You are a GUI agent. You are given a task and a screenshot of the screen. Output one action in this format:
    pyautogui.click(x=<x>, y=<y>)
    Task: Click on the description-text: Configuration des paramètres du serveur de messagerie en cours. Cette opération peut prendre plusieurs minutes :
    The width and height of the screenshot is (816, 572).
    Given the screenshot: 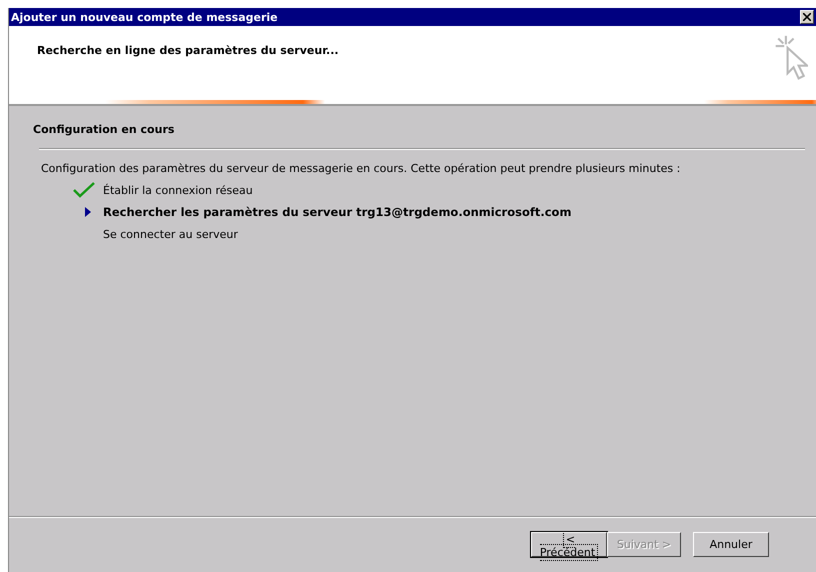 What is the action you would take?
    pyautogui.click(x=361, y=168)
    